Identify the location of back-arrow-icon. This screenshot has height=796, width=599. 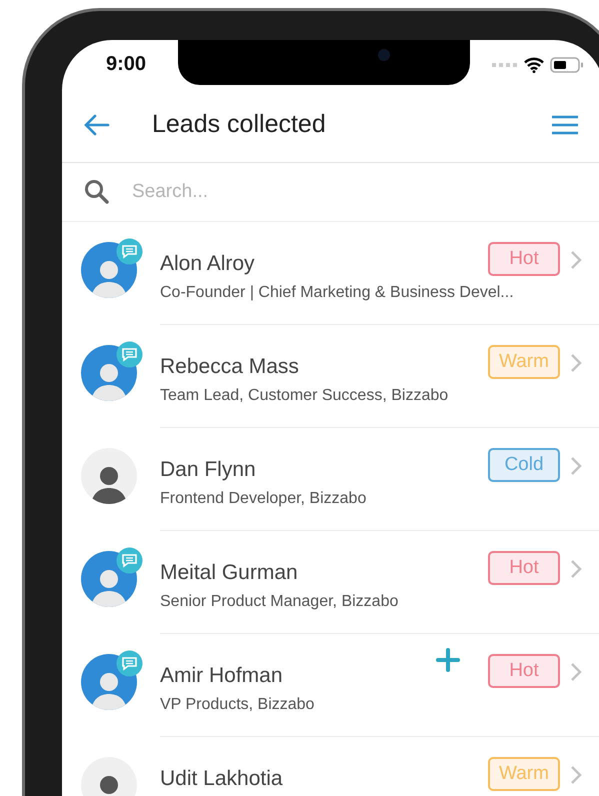
(97, 125).